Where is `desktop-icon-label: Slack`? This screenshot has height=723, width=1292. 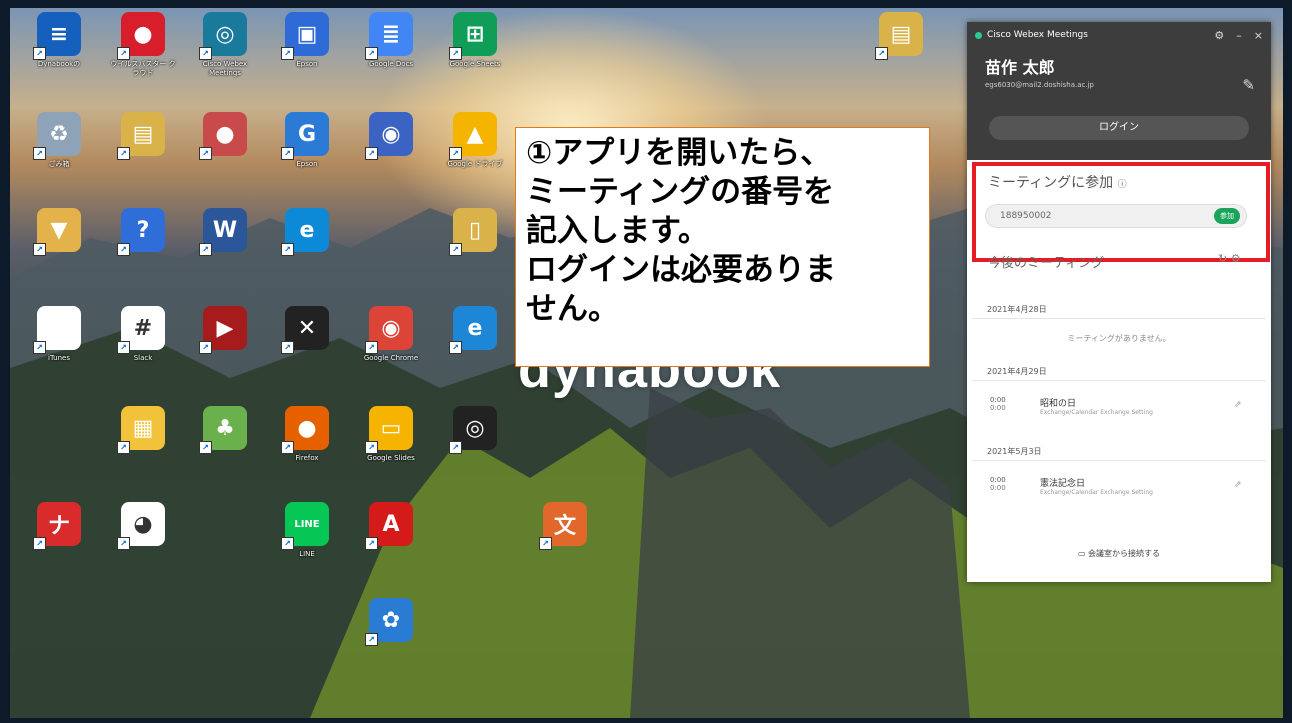 desktop-icon-label: Slack is located at coordinates (143, 358).